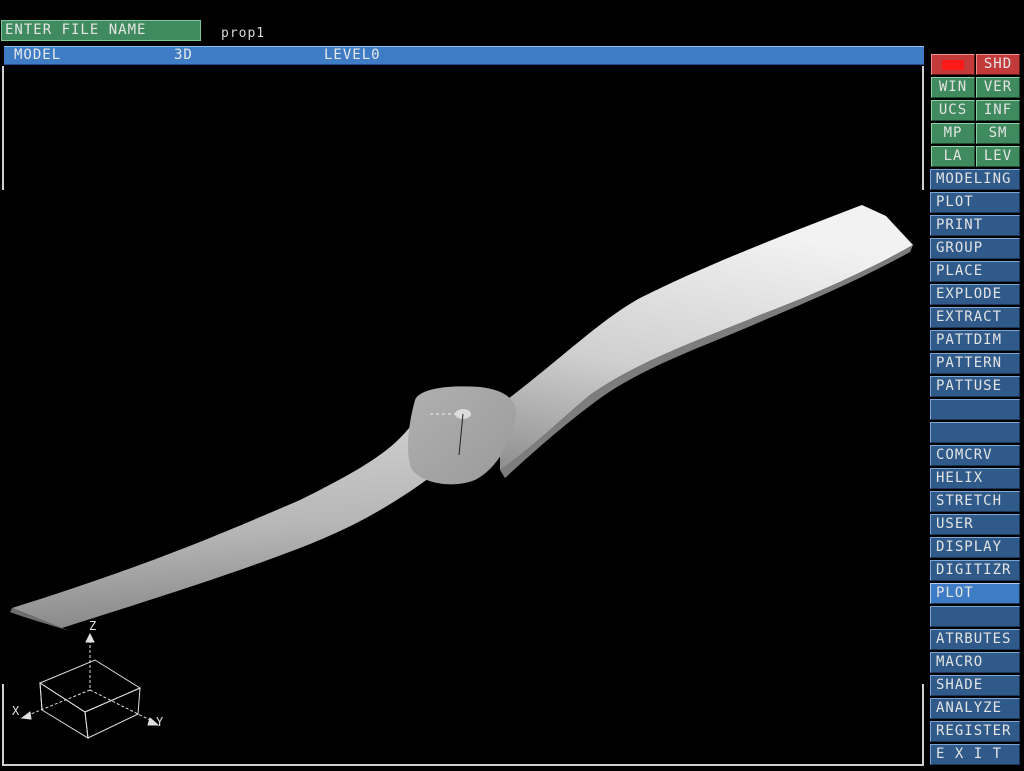 The width and height of the screenshot is (1024, 771). I want to click on file-name-input: prop1, so click(243, 33).